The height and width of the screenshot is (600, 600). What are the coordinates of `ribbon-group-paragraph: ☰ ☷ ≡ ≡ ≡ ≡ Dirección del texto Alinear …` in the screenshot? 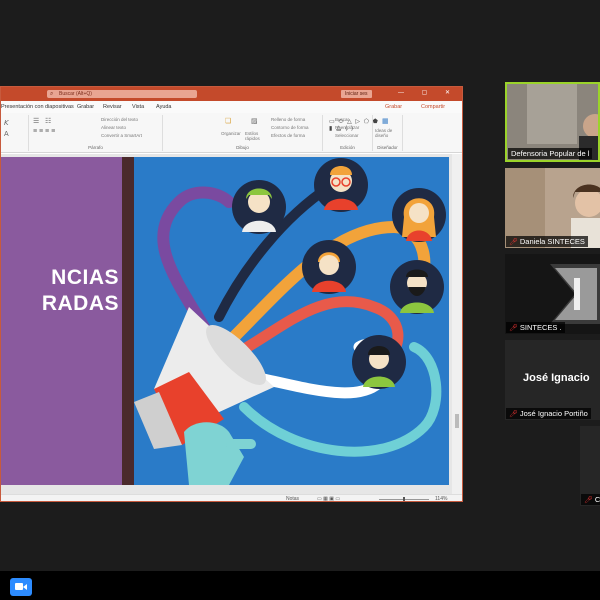 It's located at (96, 133).